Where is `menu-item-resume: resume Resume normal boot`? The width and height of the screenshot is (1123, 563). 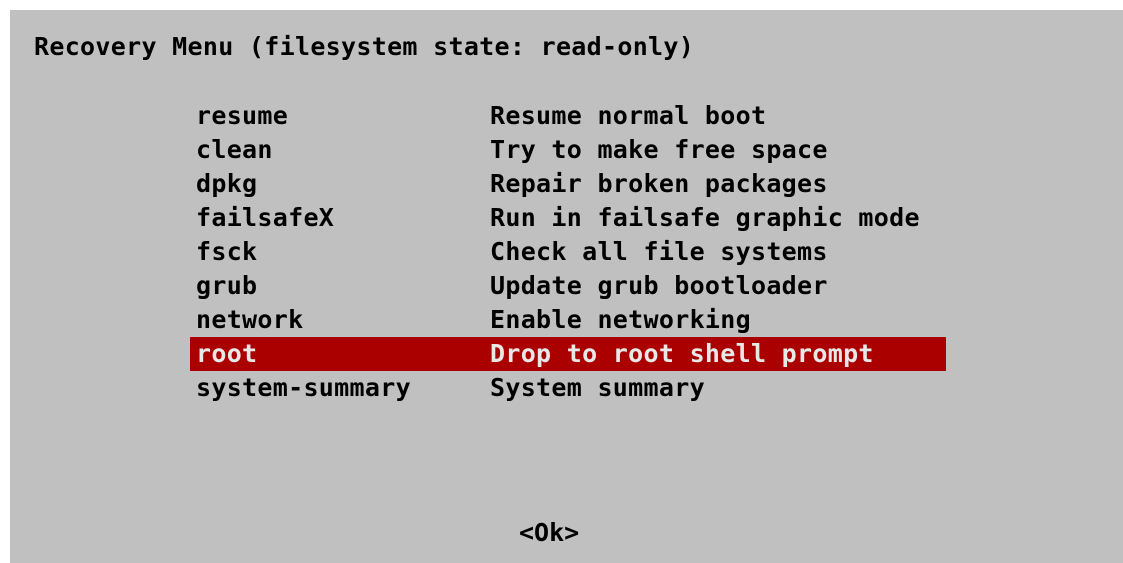 menu-item-resume: resume Resume normal boot is located at coordinates (568, 116).